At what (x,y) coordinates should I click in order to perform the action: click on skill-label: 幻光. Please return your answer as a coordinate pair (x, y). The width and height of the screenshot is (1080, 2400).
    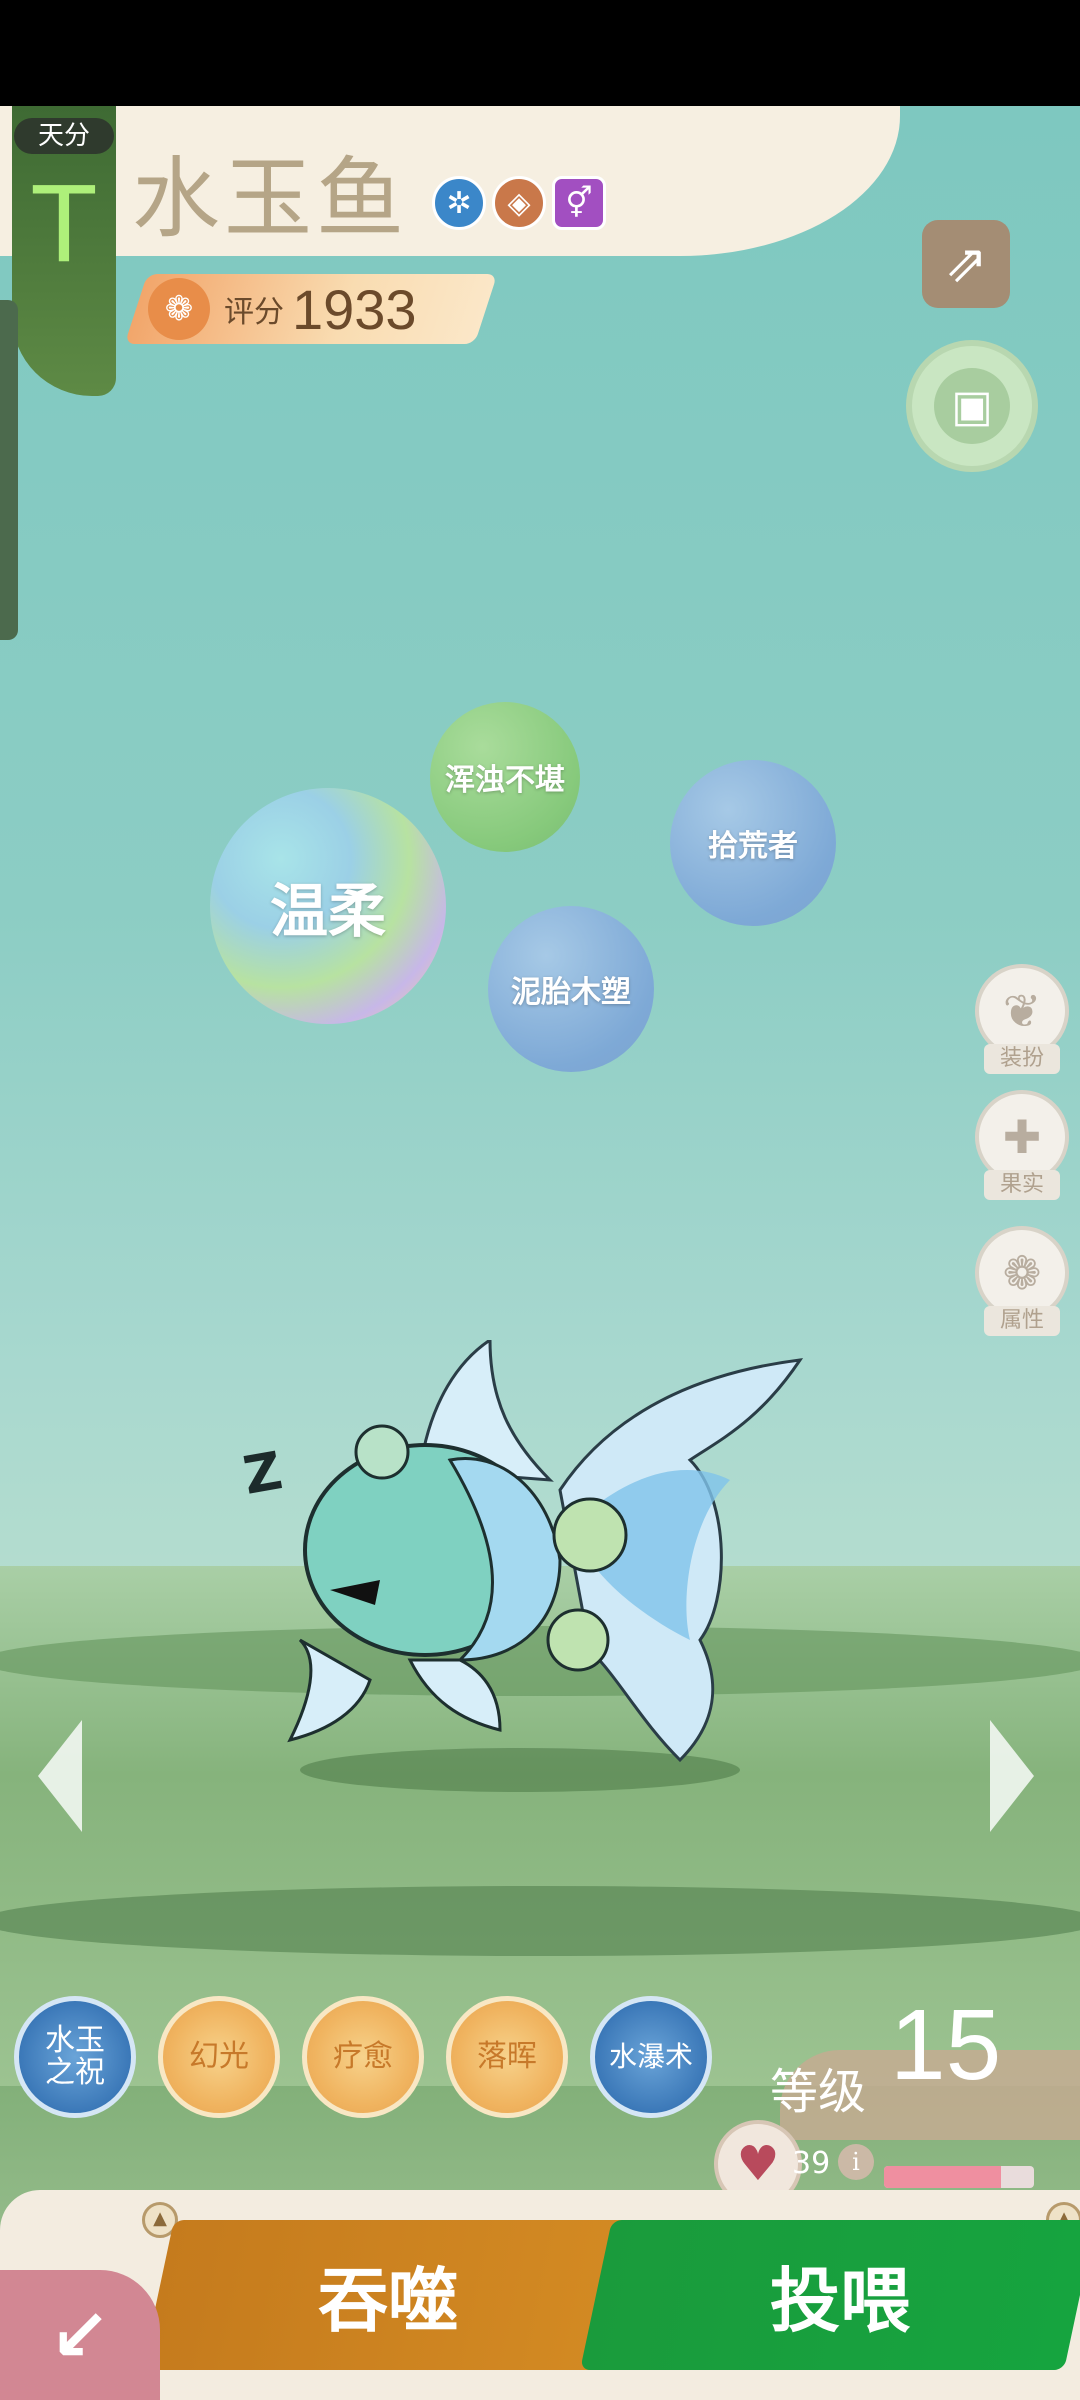
    Looking at the image, I should click on (219, 2056).